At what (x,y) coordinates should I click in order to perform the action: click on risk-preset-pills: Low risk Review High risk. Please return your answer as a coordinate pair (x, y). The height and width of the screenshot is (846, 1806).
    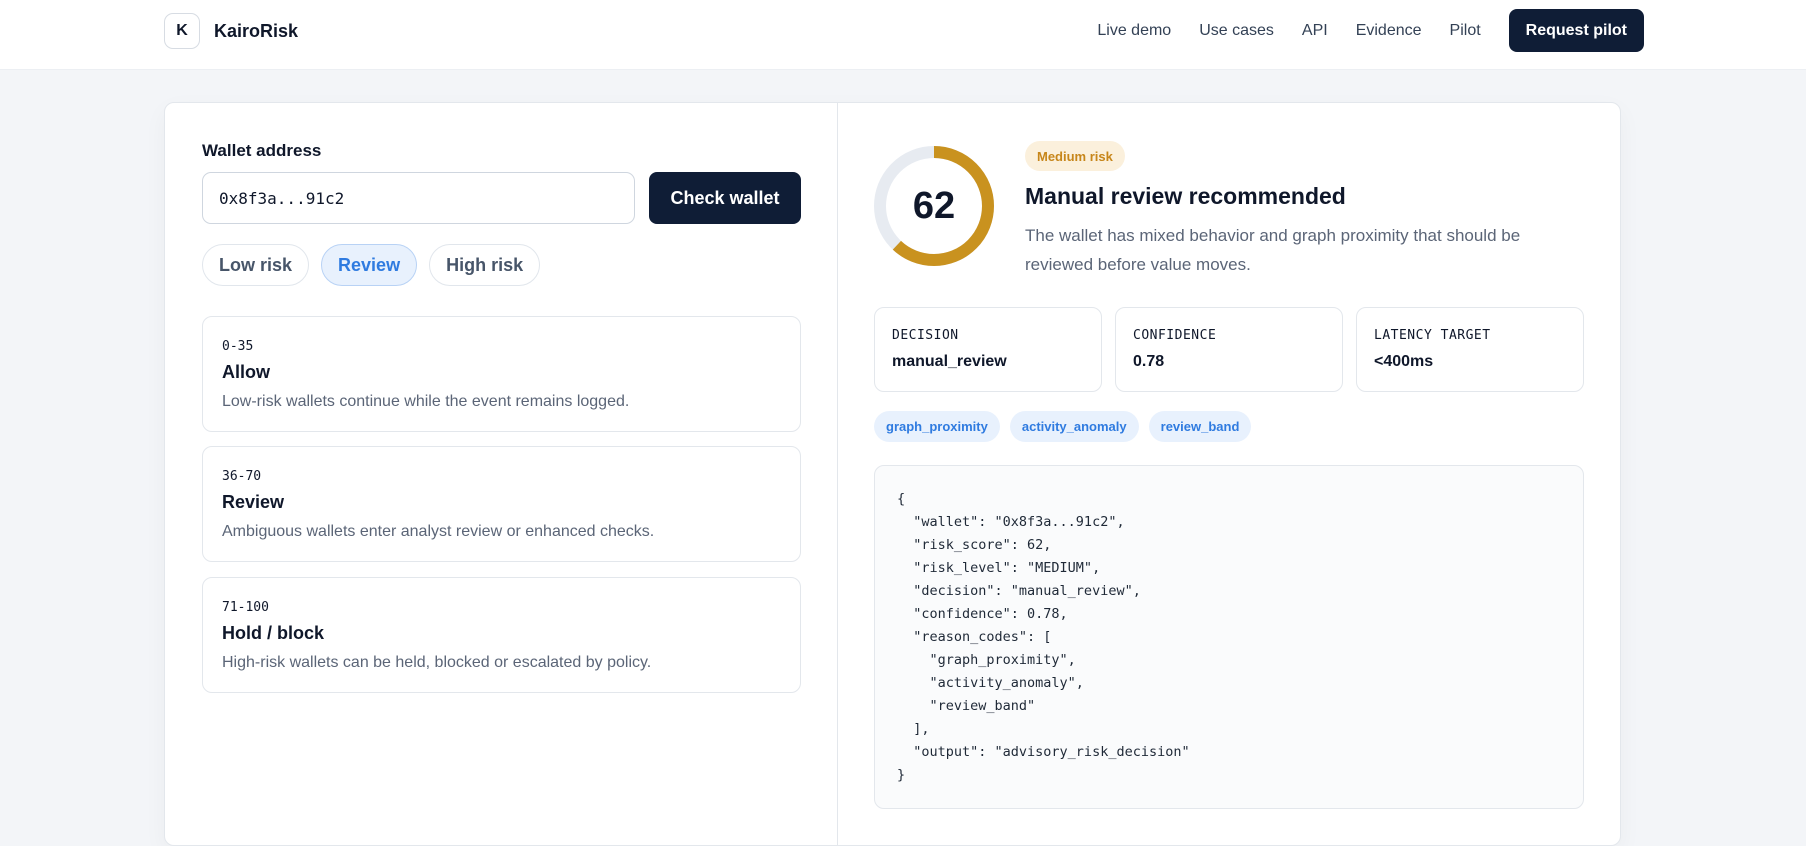
    Looking at the image, I should click on (371, 265).